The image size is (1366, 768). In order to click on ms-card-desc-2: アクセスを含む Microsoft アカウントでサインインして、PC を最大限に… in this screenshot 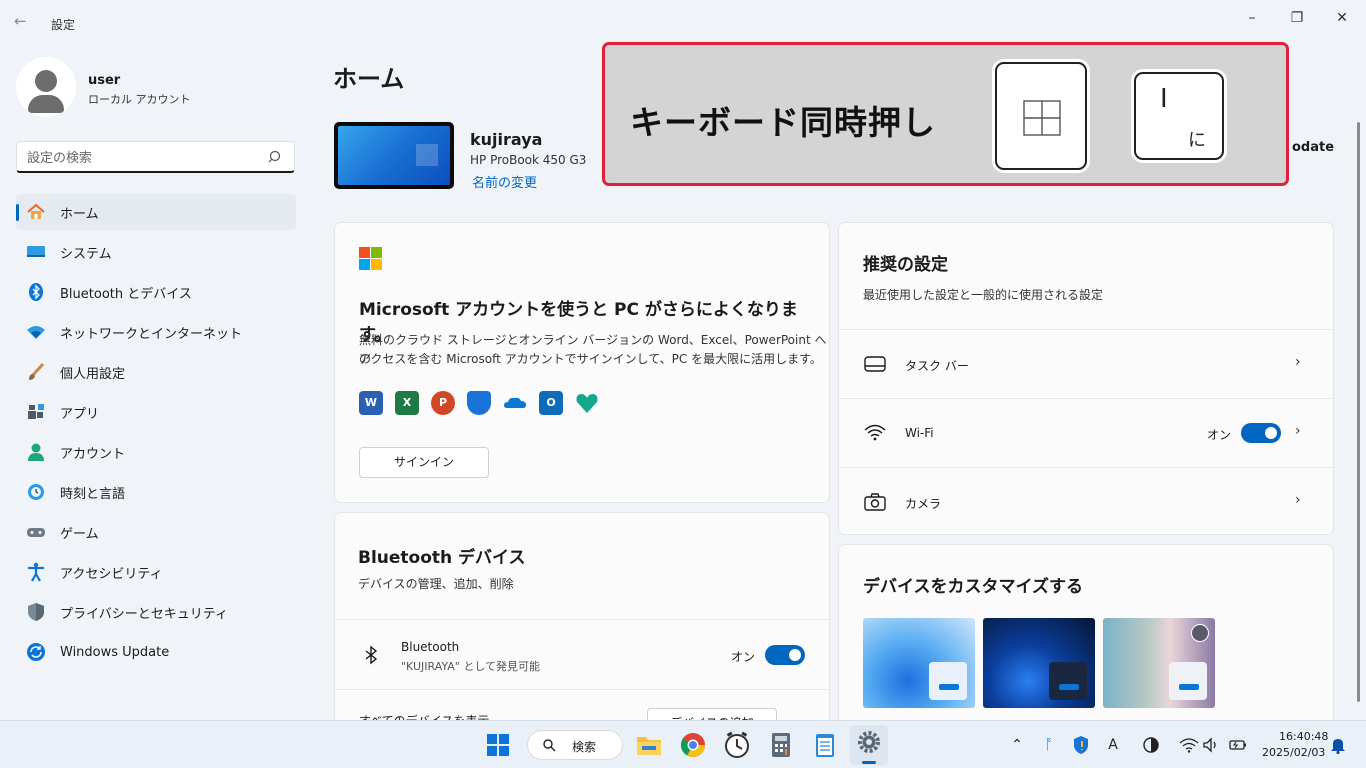, I will do `click(590, 359)`.